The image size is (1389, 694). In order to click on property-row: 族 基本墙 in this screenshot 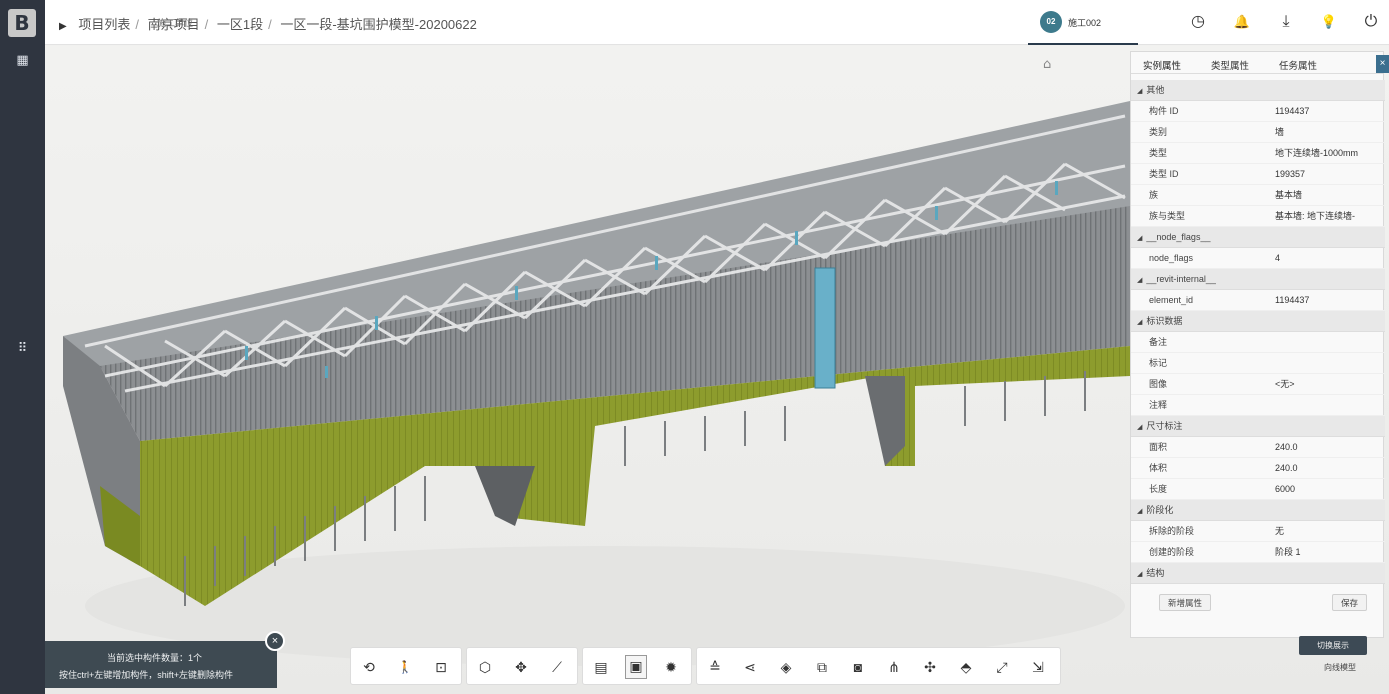, I will do `click(1258, 195)`.